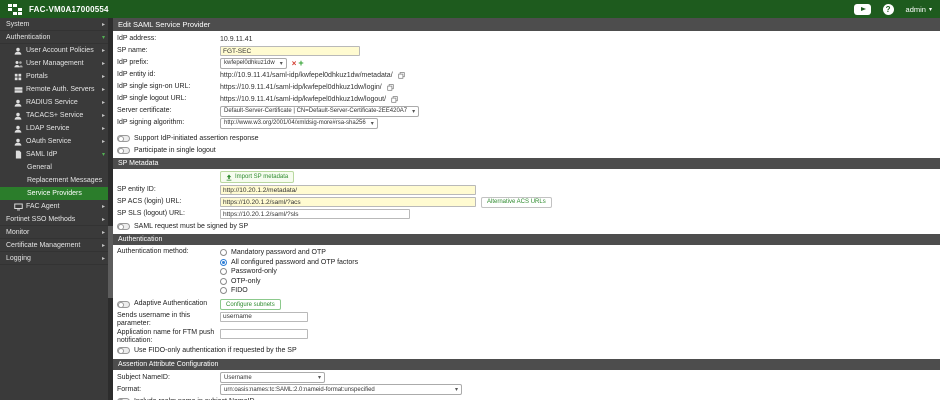  What do you see at coordinates (123, 304) in the screenshot?
I see `adaptive-auth-toggle` at bounding box center [123, 304].